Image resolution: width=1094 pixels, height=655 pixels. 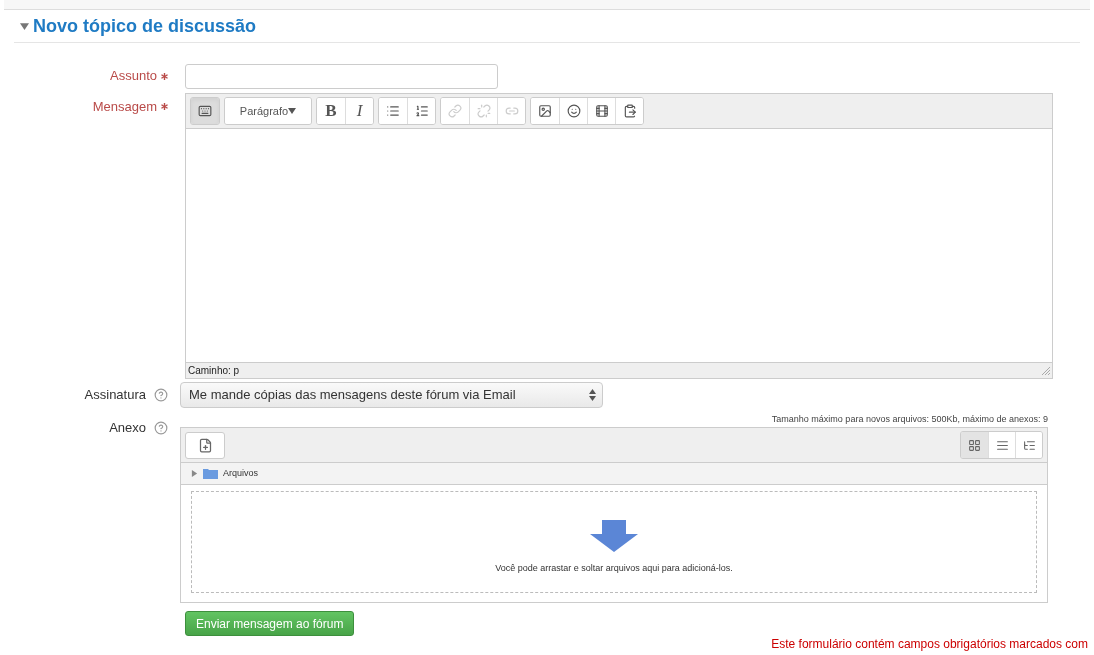 What do you see at coordinates (545, 111) in the screenshot?
I see `image-icon` at bounding box center [545, 111].